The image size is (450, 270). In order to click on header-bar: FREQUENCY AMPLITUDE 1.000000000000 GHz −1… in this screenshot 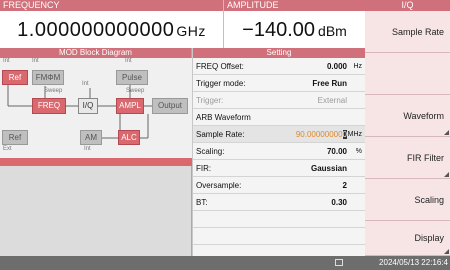, I will do `click(182, 24)`.